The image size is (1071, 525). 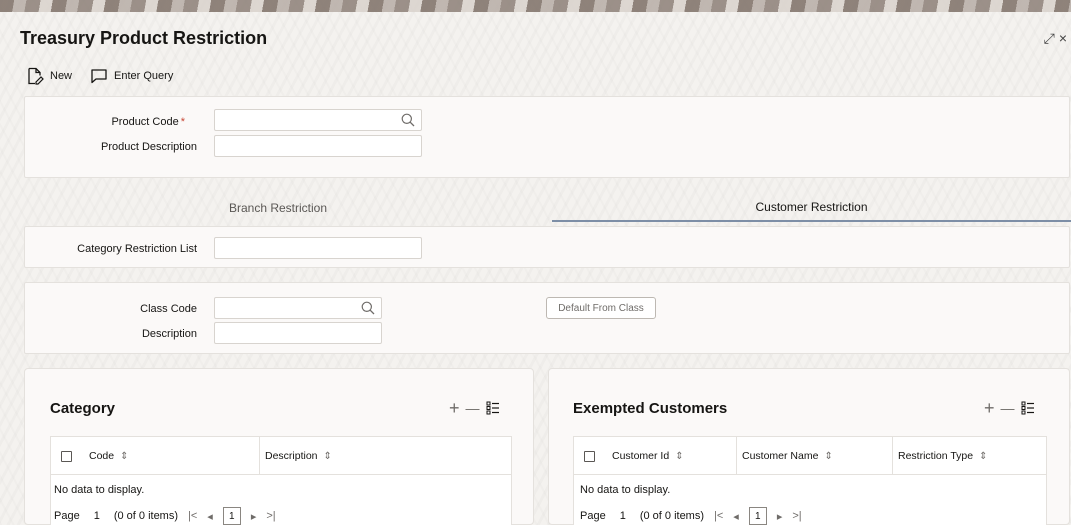 What do you see at coordinates (1055, 38) in the screenshot?
I see `window-controls: ⤢ ×` at bounding box center [1055, 38].